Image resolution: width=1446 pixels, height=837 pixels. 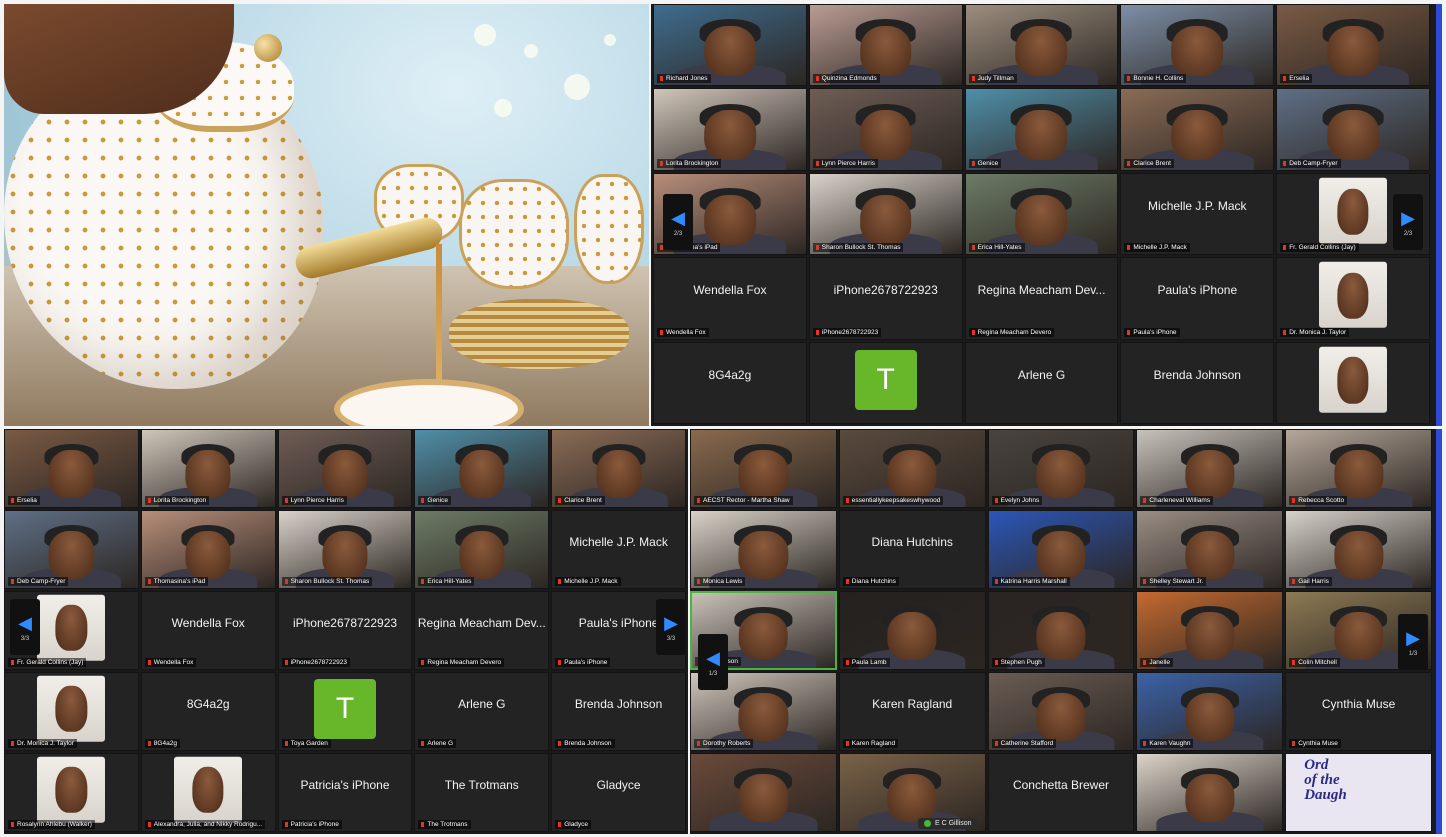 I want to click on participant-tile: Katrina Harris Marshall, so click(x=1061, y=549).